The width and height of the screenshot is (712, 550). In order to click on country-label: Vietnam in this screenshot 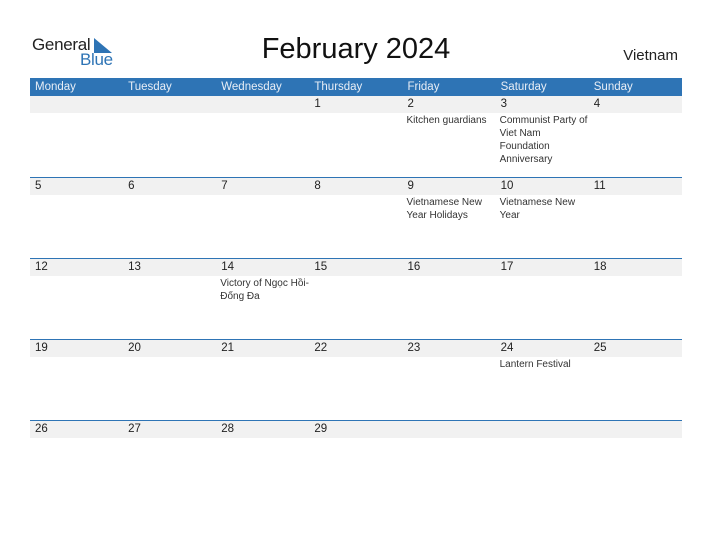, I will do `click(650, 55)`.